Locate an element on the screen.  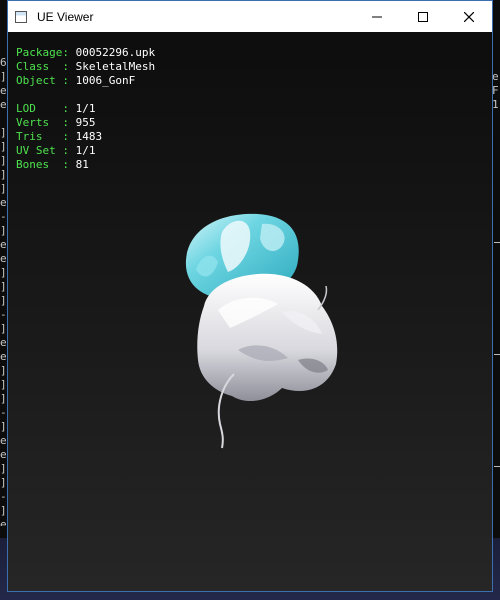
maximize-button is located at coordinates (423, 16).